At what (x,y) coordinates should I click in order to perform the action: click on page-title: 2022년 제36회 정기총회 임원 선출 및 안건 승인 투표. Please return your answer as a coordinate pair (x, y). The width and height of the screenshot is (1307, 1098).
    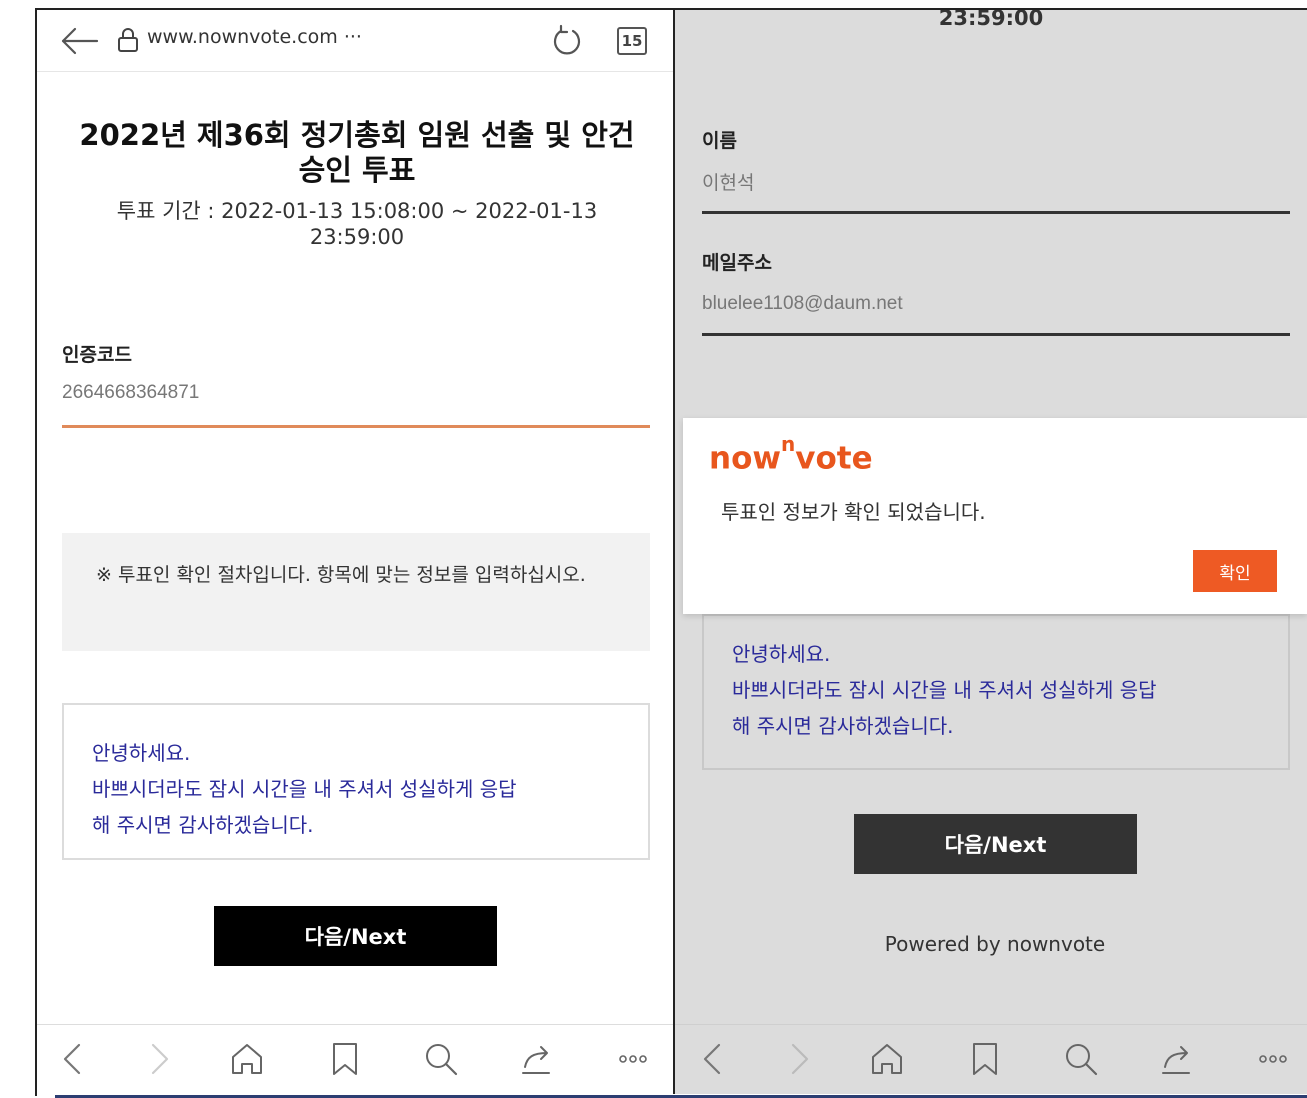
    Looking at the image, I should click on (357, 152).